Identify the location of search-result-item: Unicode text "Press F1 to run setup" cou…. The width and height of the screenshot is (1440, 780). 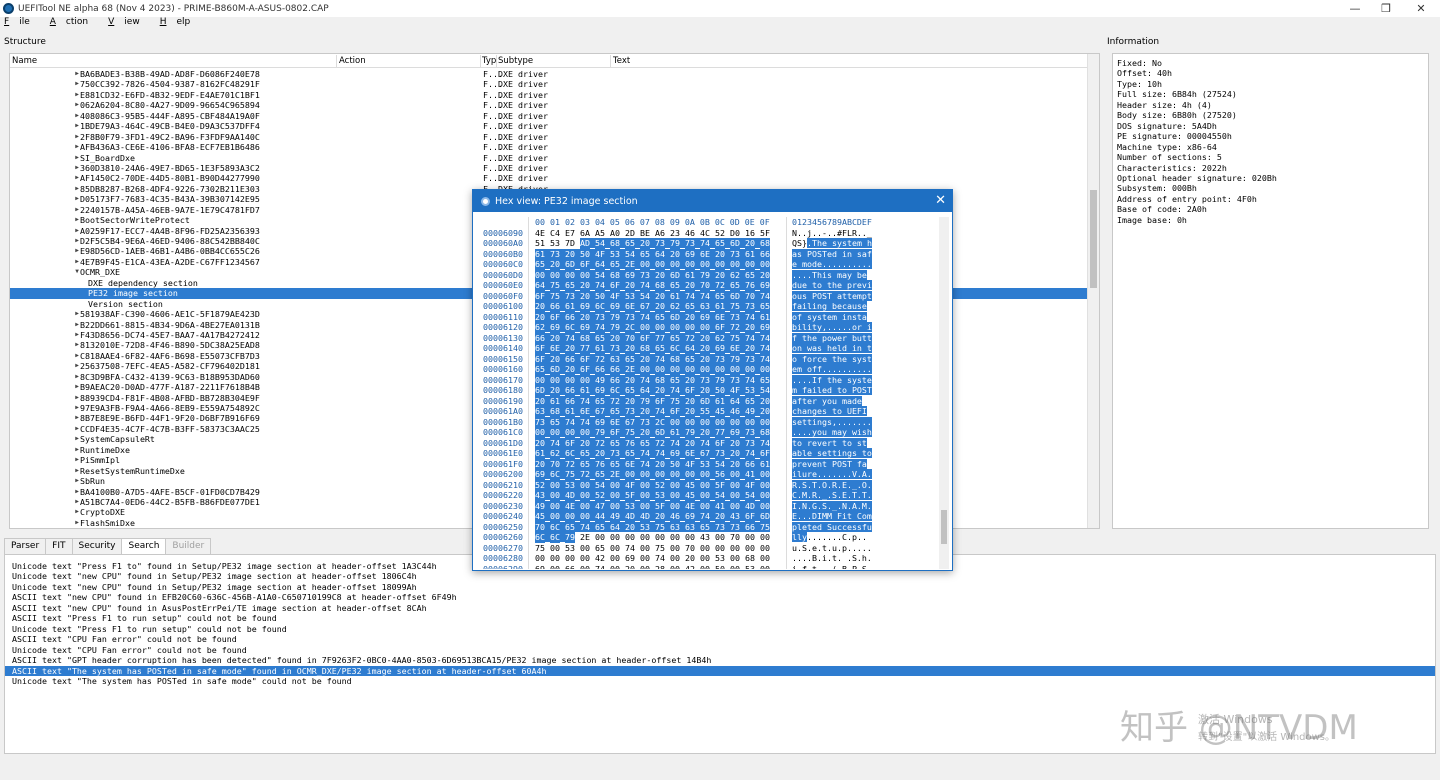
(720, 629).